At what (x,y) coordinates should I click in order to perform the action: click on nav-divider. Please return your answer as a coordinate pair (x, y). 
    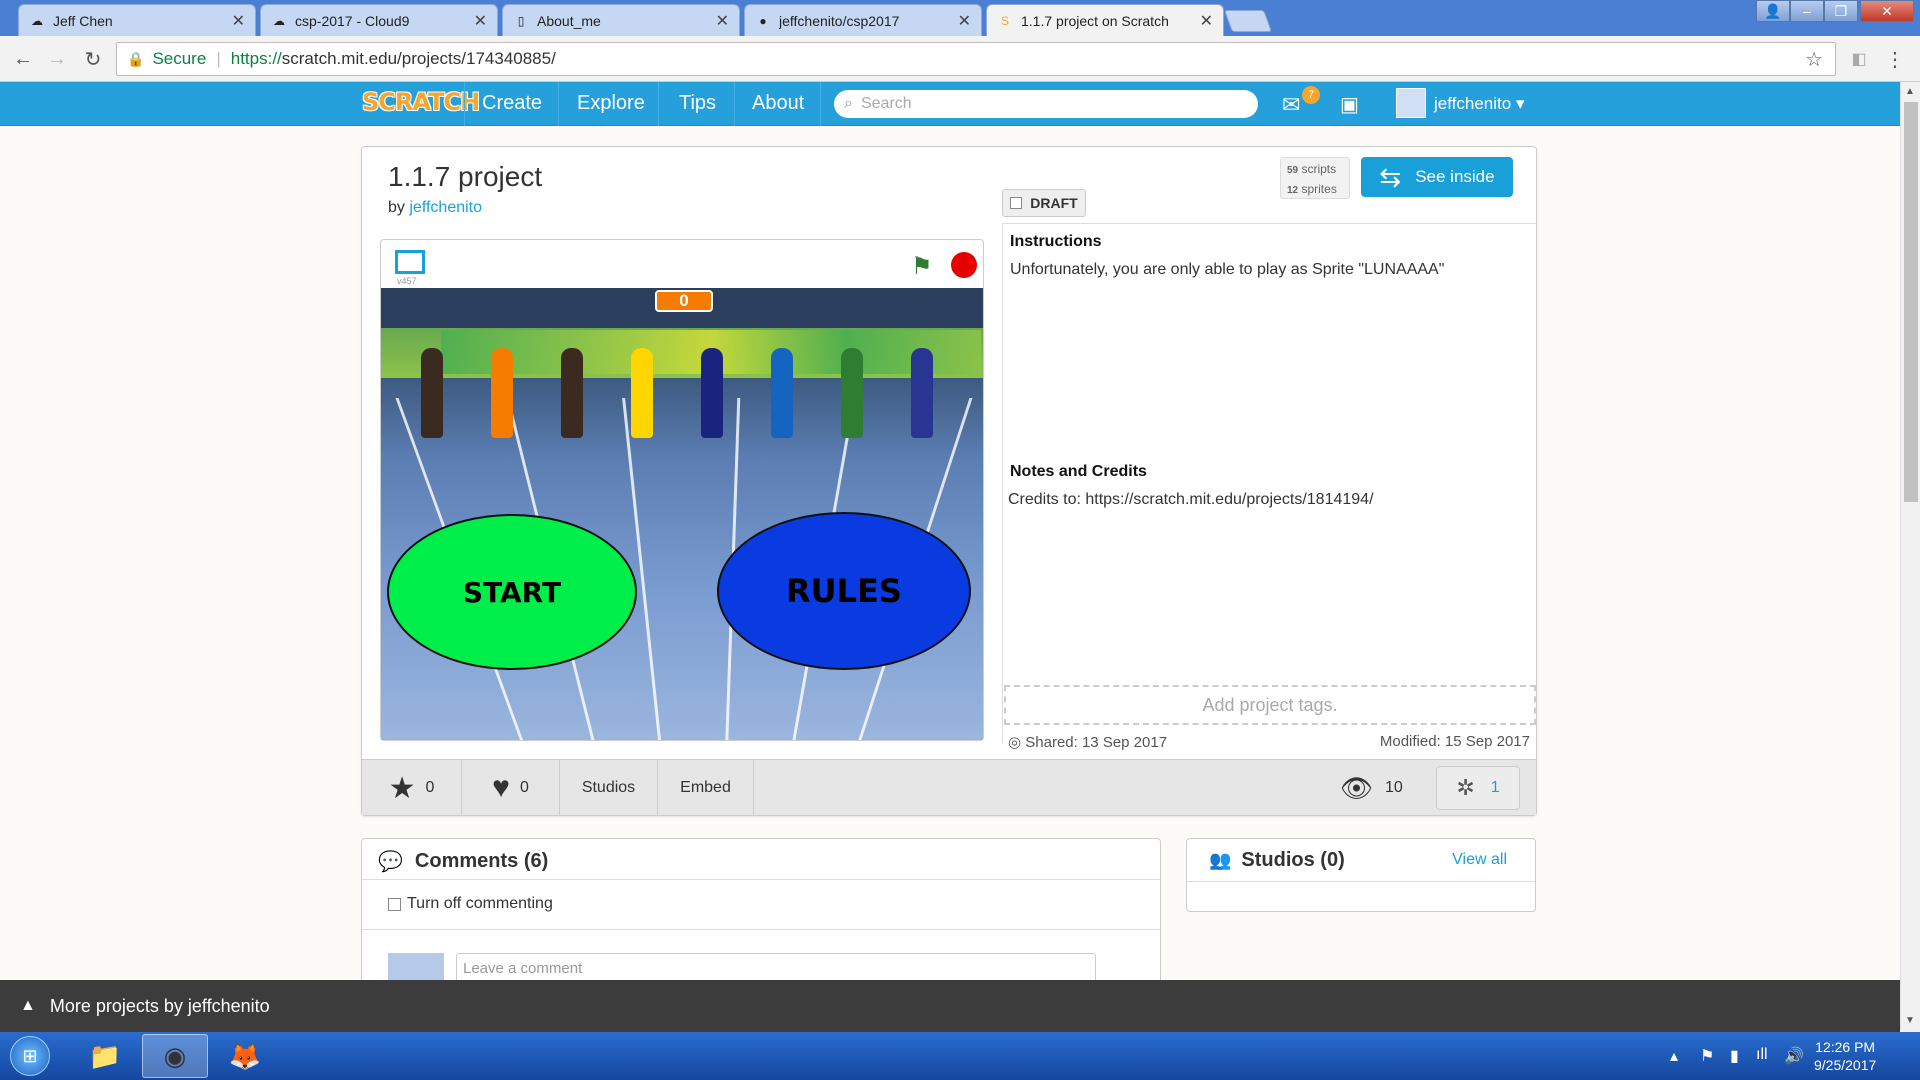
    Looking at the image, I should click on (464, 104).